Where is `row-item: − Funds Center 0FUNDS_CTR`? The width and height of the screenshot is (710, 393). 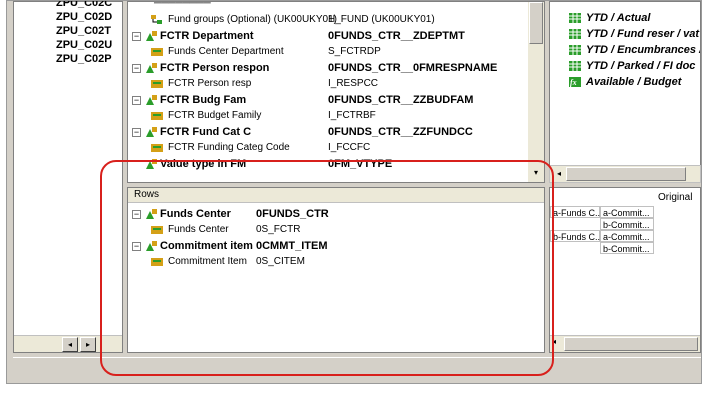
row-item: − Funds Center 0FUNDS_CTR is located at coordinates (333, 214).